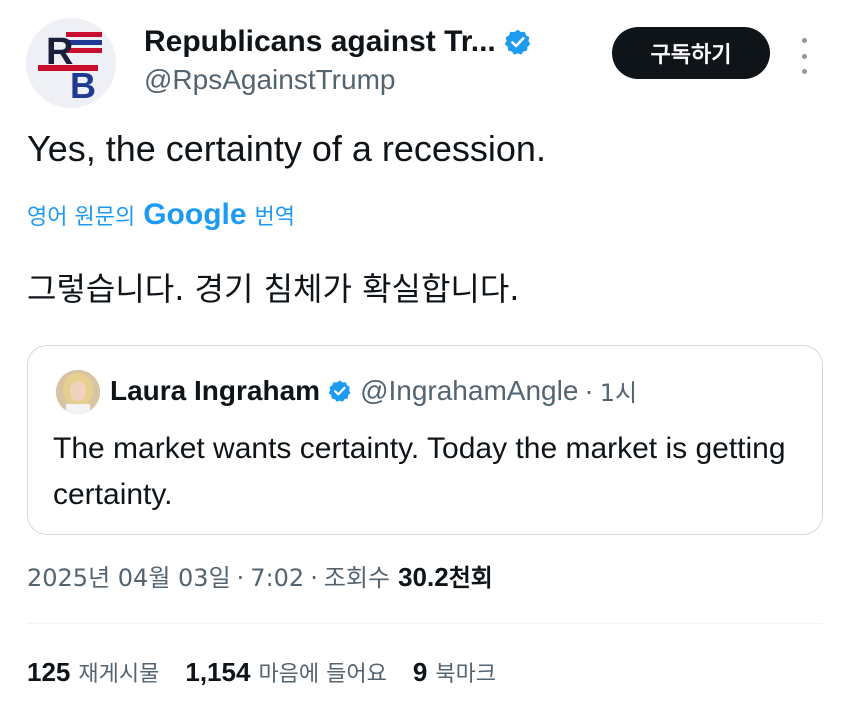 This screenshot has width=850, height=720. I want to click on stat-value: 125, so click(49, 672).